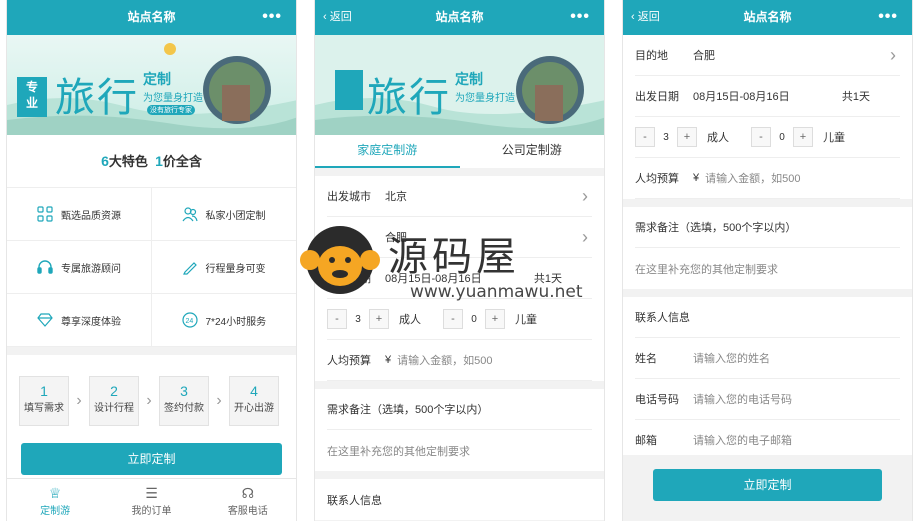 This screenshot has width=917, height=521. I want to click on depart-city-row: 出发城市 北京 ›, so click(459, 196).